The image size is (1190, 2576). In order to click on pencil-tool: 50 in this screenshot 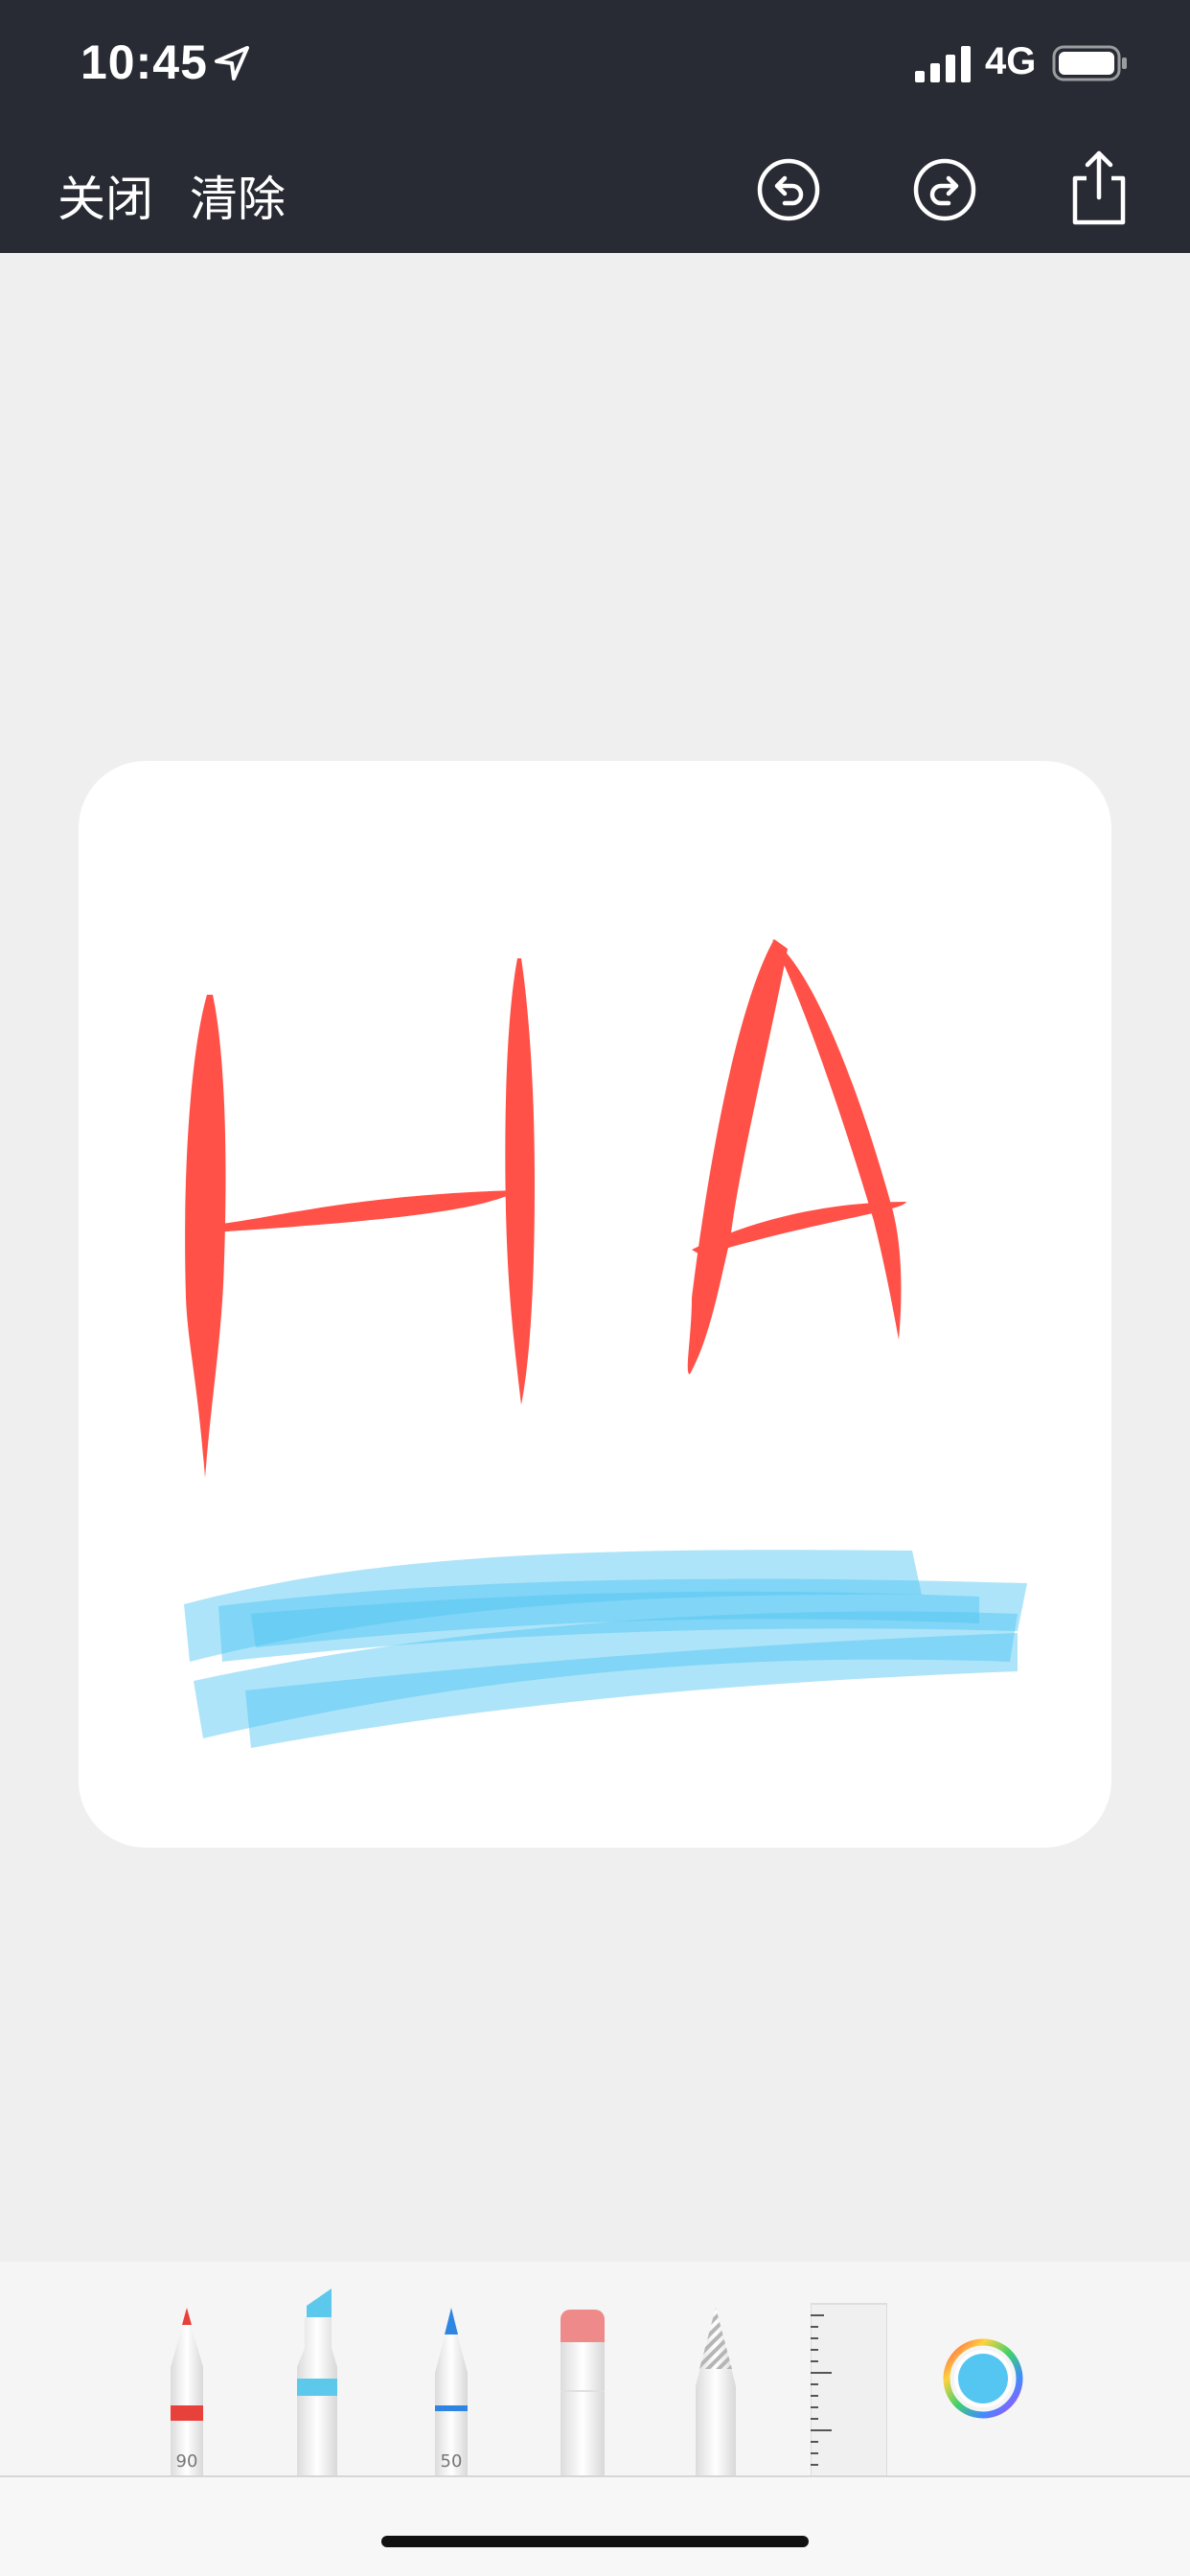, I will do `click(452, 2369)`.